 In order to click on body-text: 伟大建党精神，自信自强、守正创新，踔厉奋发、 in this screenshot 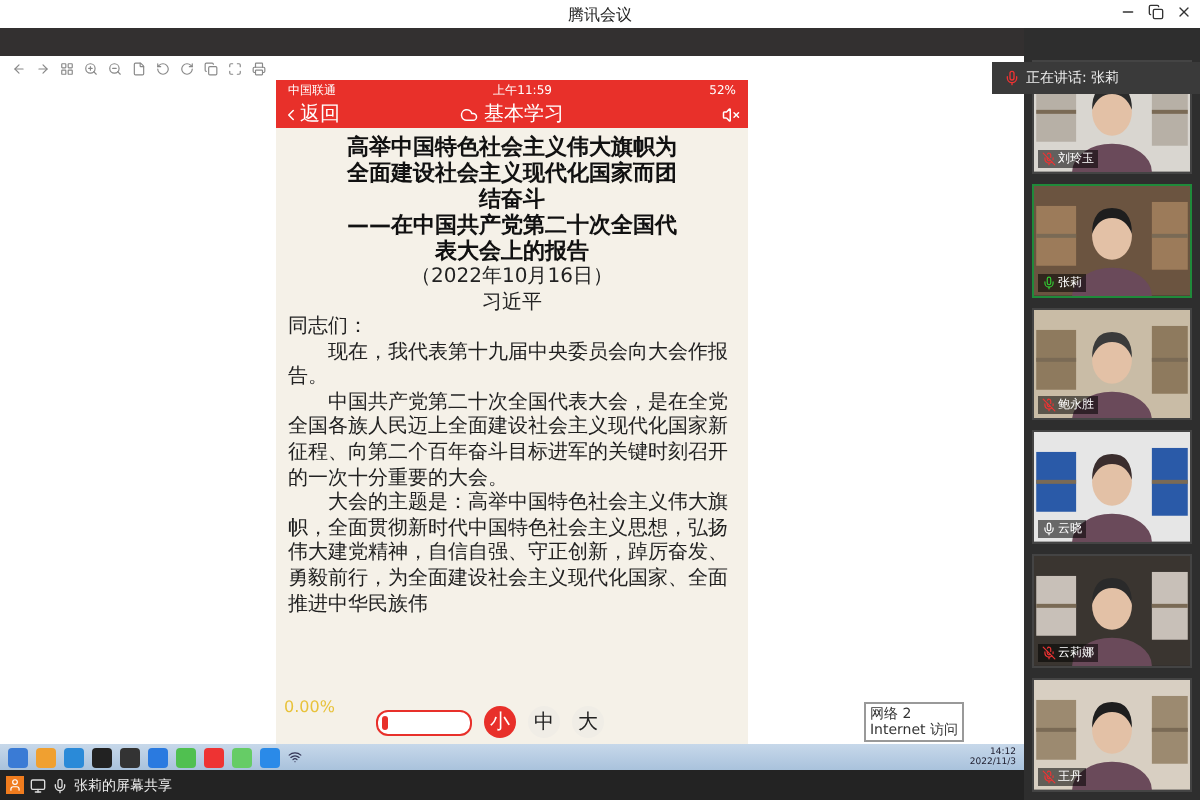, I will do `click(509, 554)`.